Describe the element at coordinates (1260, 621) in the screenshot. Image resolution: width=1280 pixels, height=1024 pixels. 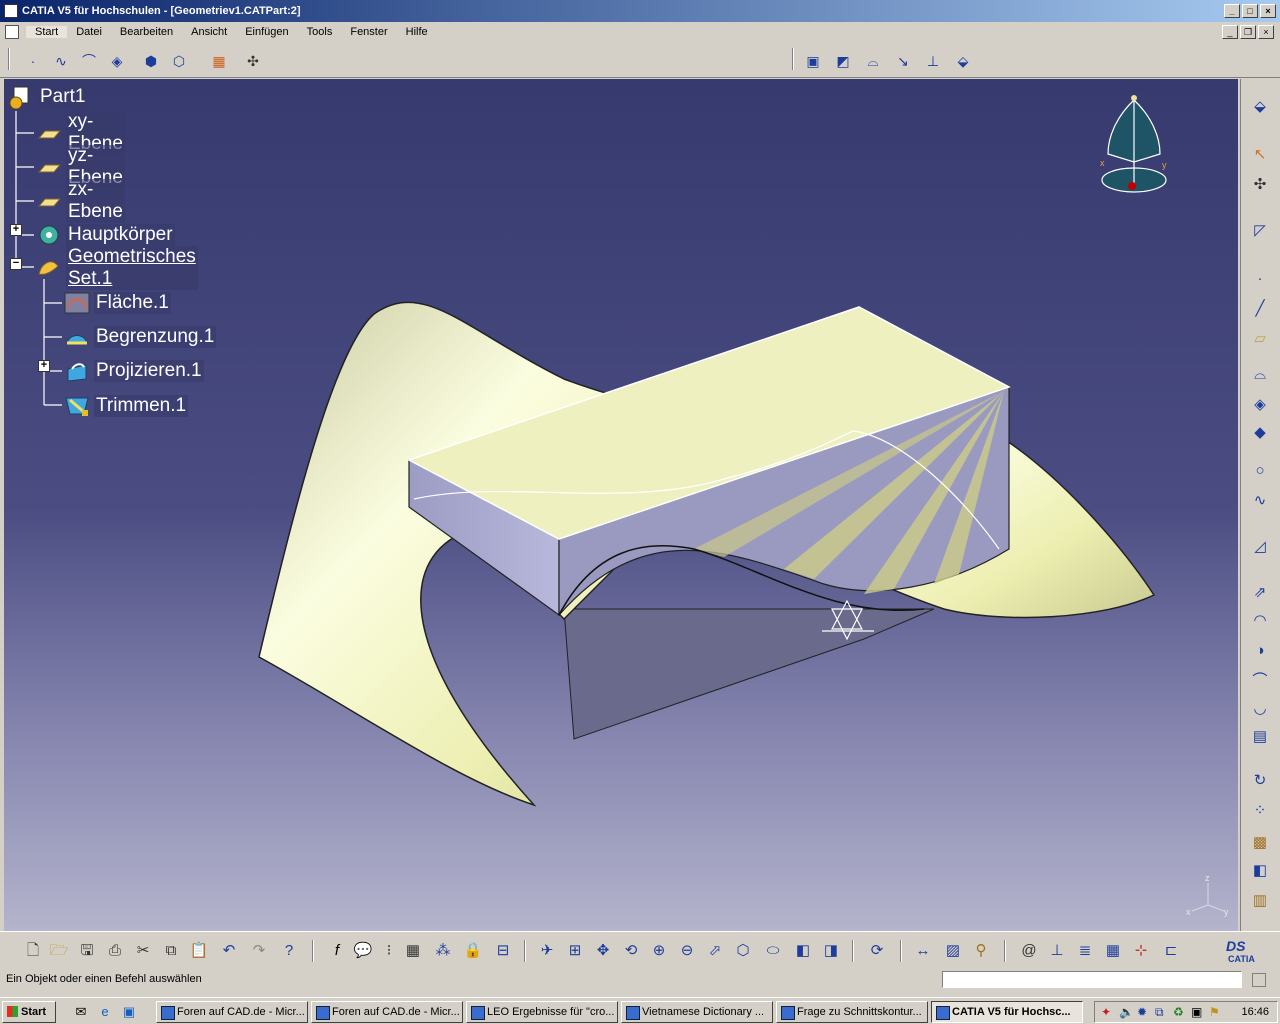
I see `revolve-icon: ◠` at that location.